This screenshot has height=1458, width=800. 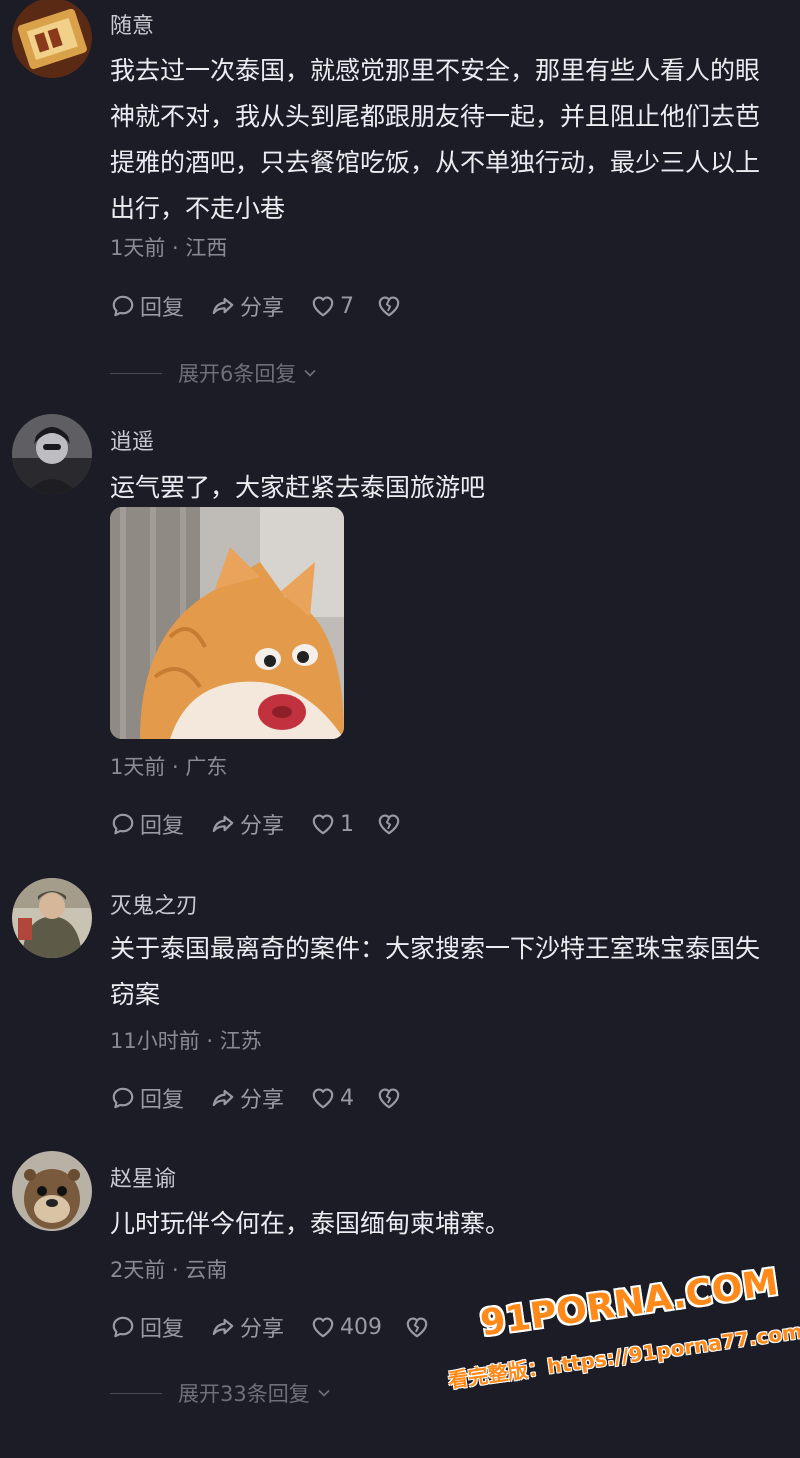 I want to click on comment-actions: 回复 分享 1, so click(x=258, y=824).